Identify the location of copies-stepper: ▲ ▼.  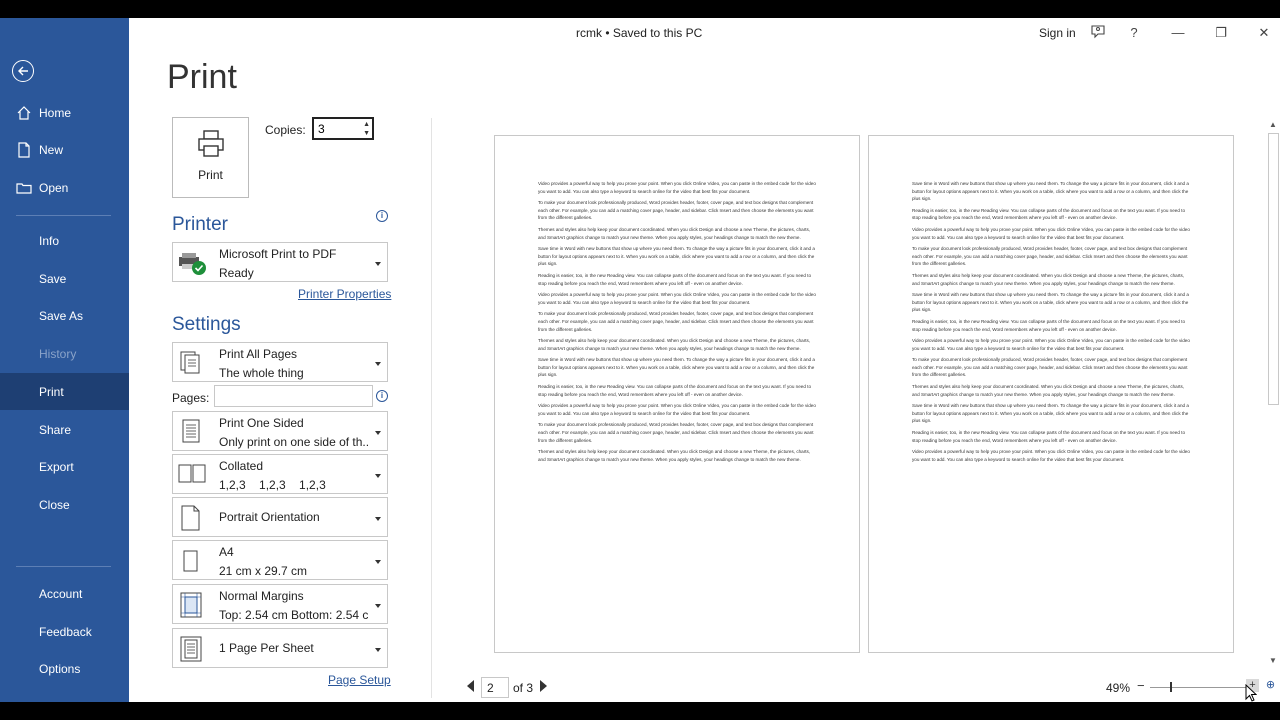
(343, 128).